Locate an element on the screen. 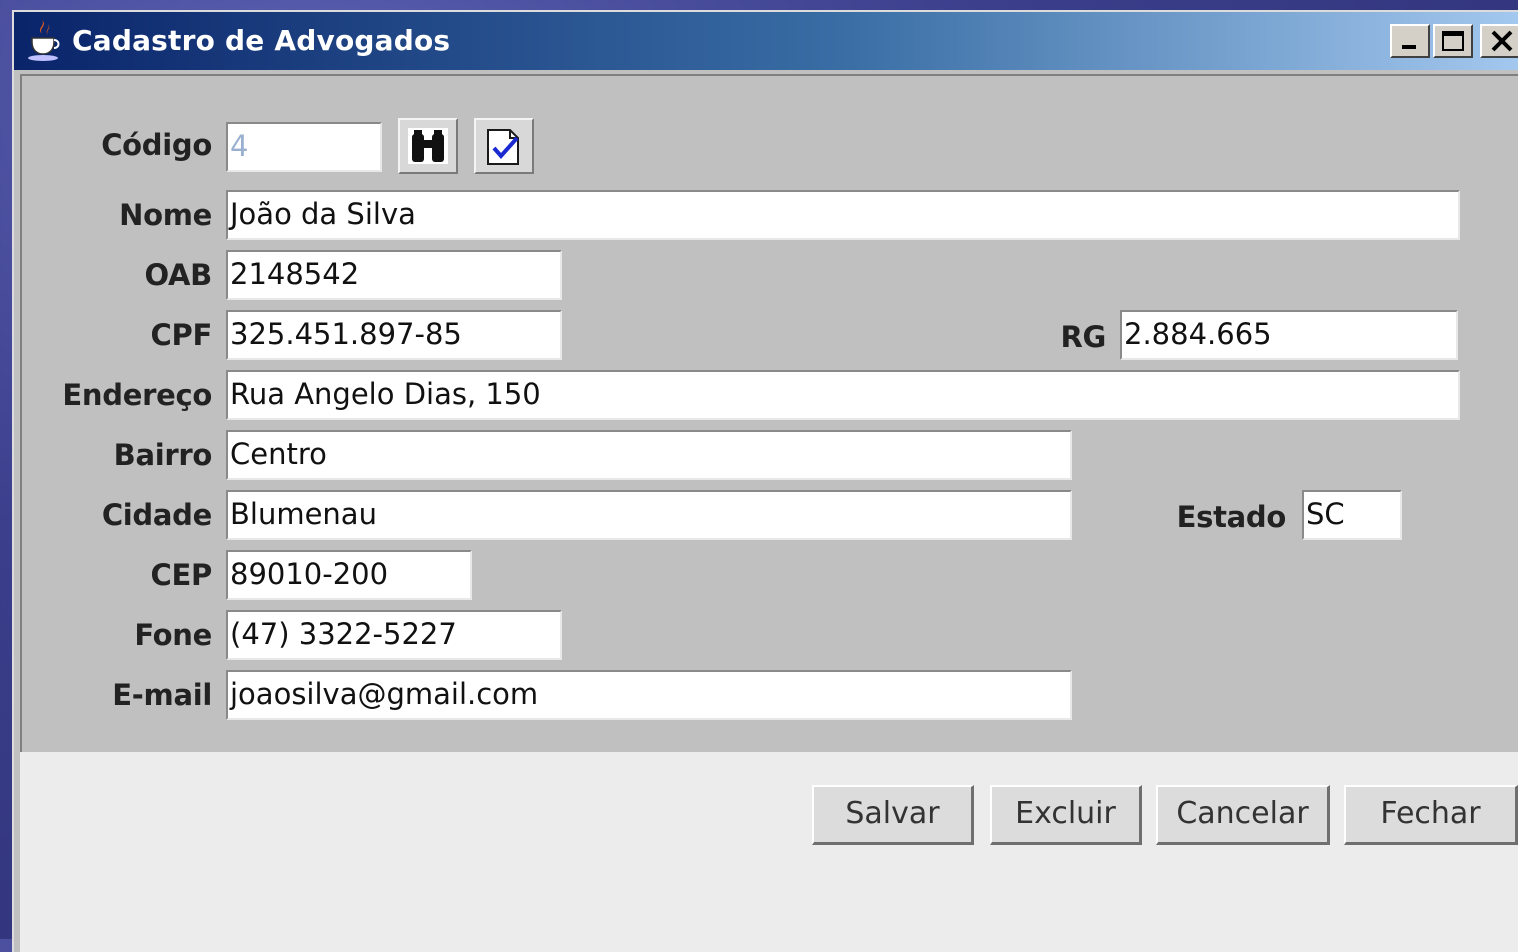  confirm-button is located at coordinates (504, 146).